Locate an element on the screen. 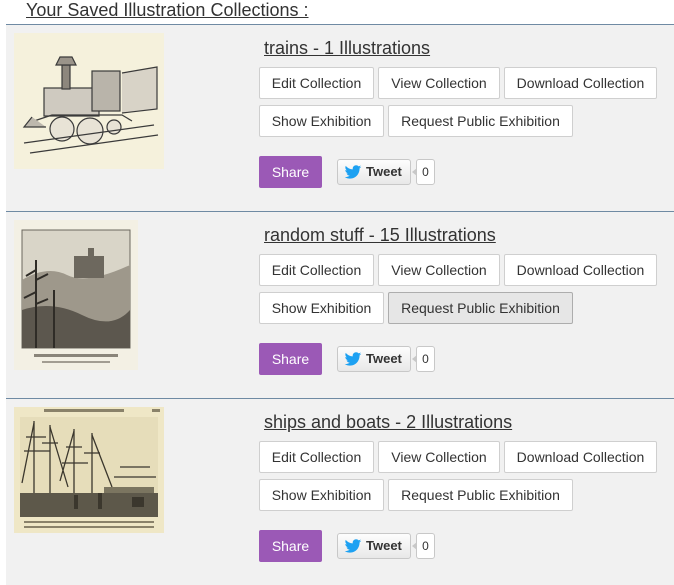  page-heading: Your Saved Illustration Collections : is located at coordinates (167, 10).